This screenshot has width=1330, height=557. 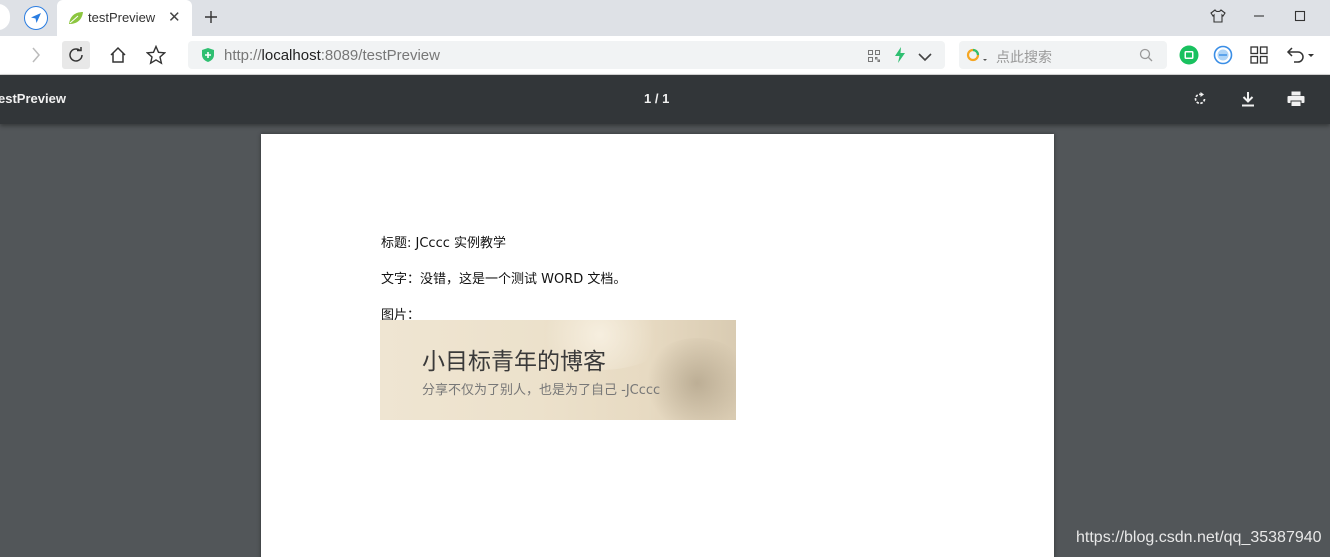 What do you see at coordinates (925, 58) in the screenshot?
I see `chevron-down-icon` at bounding box center [925, 58].